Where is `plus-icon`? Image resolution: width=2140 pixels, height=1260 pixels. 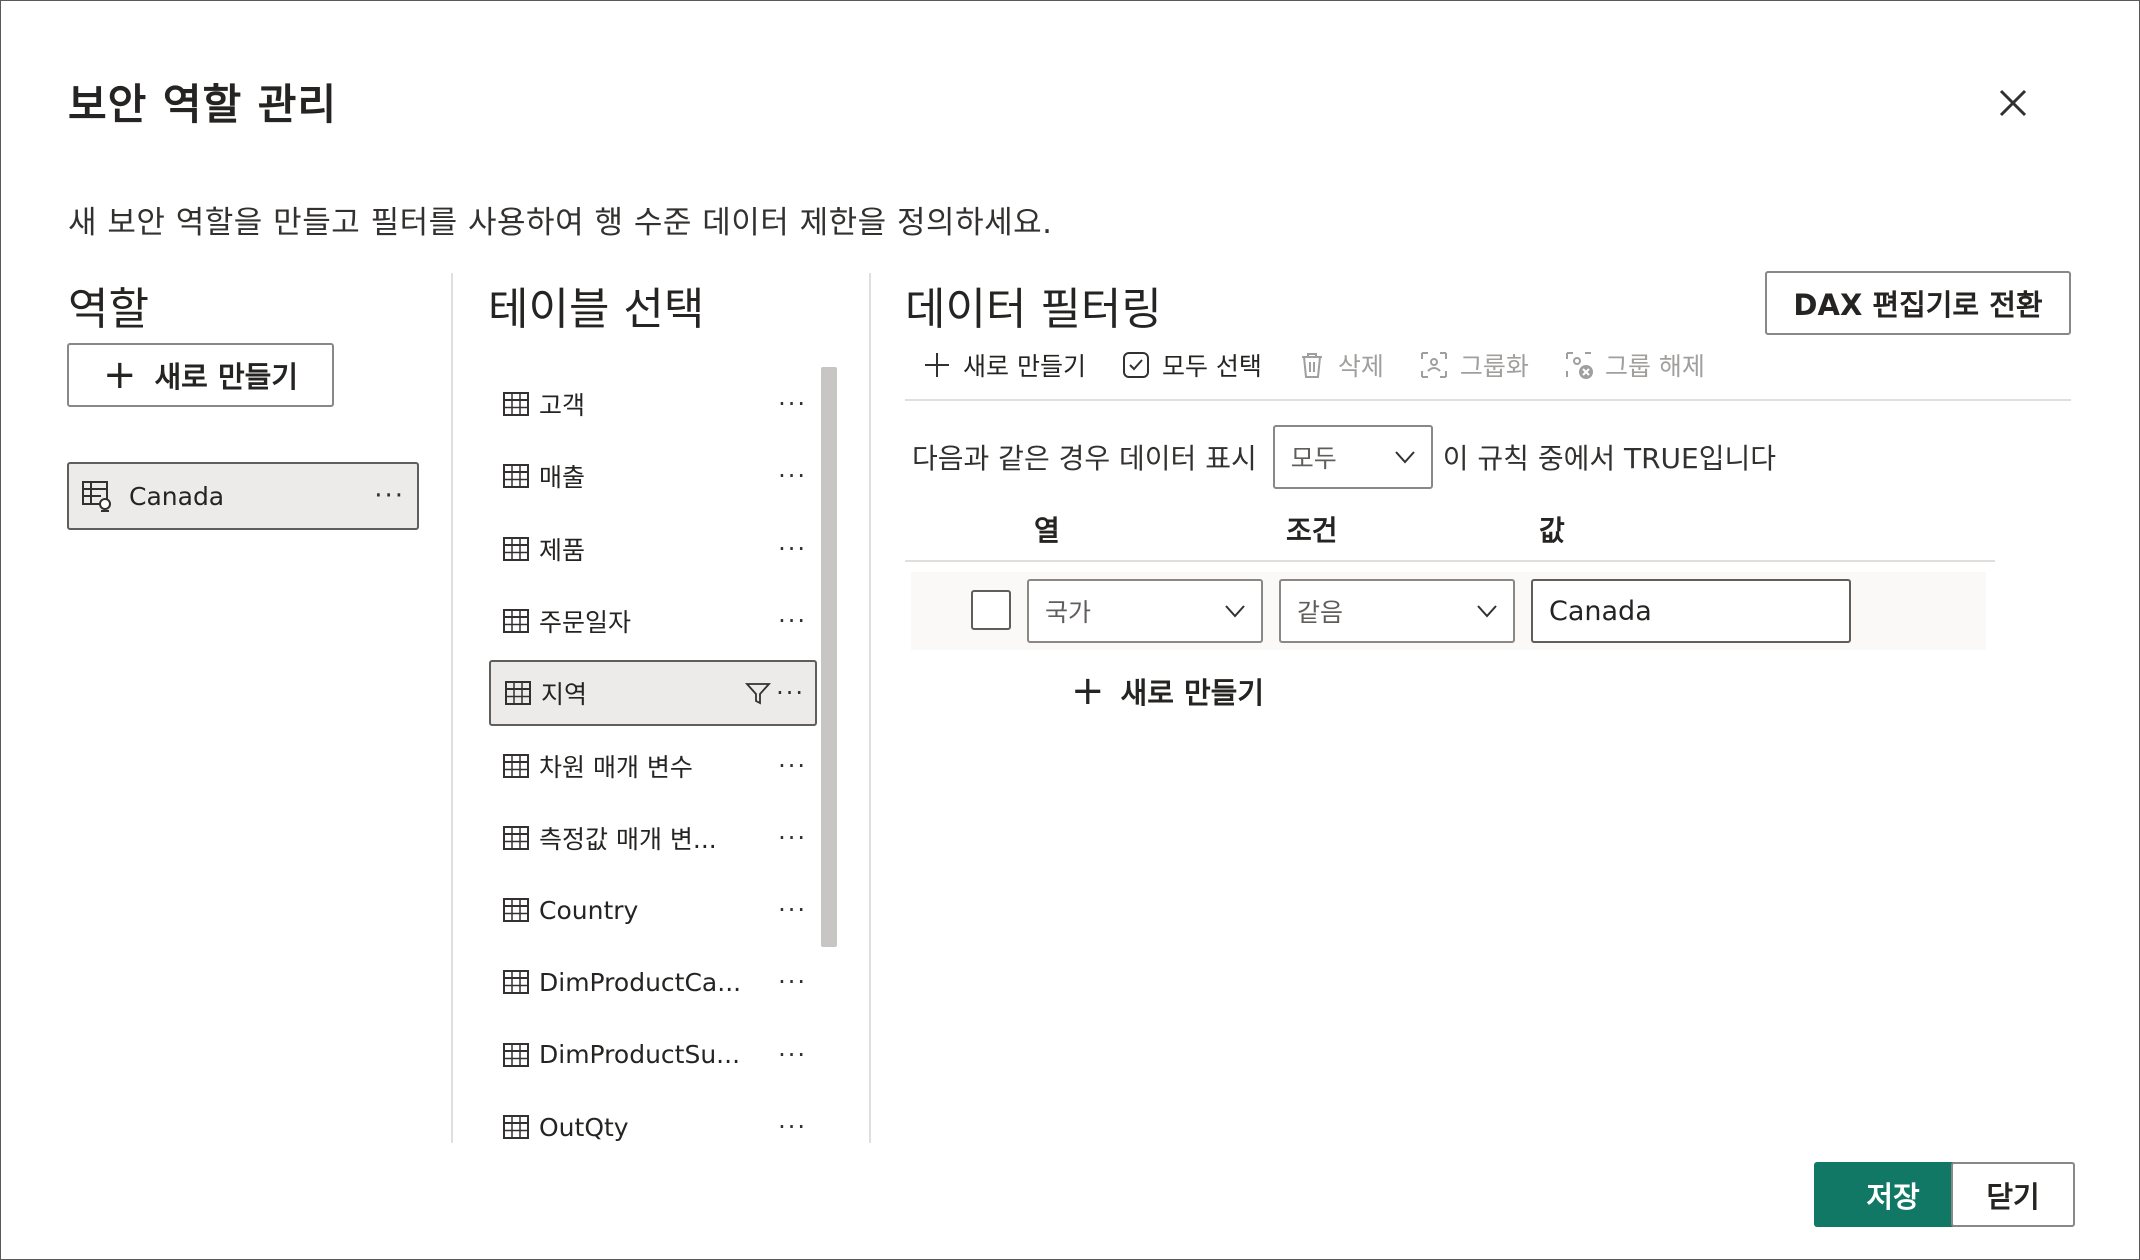
plus-icon is located at coordinates (937, 365).